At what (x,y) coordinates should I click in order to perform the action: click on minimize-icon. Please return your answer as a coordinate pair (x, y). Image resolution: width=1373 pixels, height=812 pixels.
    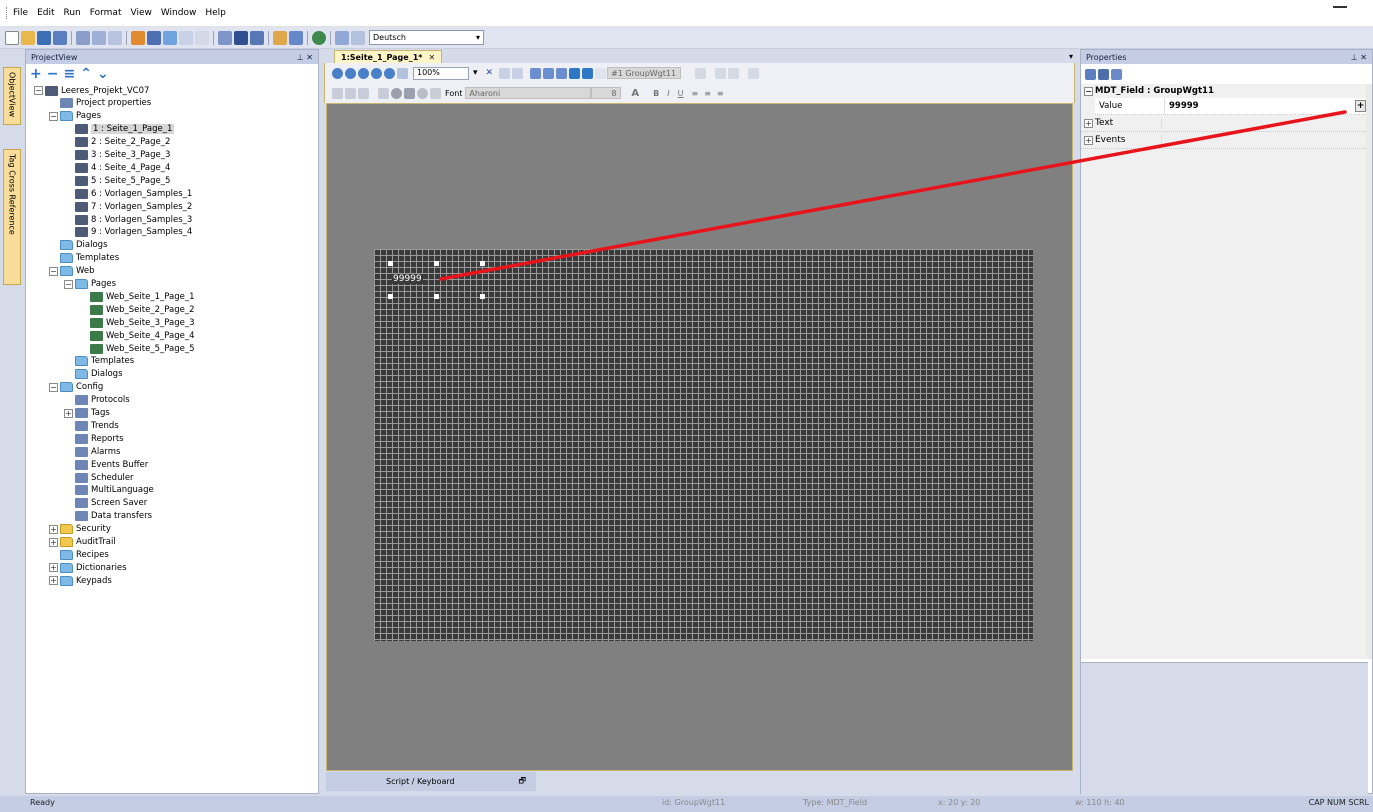
    Looking at the image, I should click on (1340, 7).